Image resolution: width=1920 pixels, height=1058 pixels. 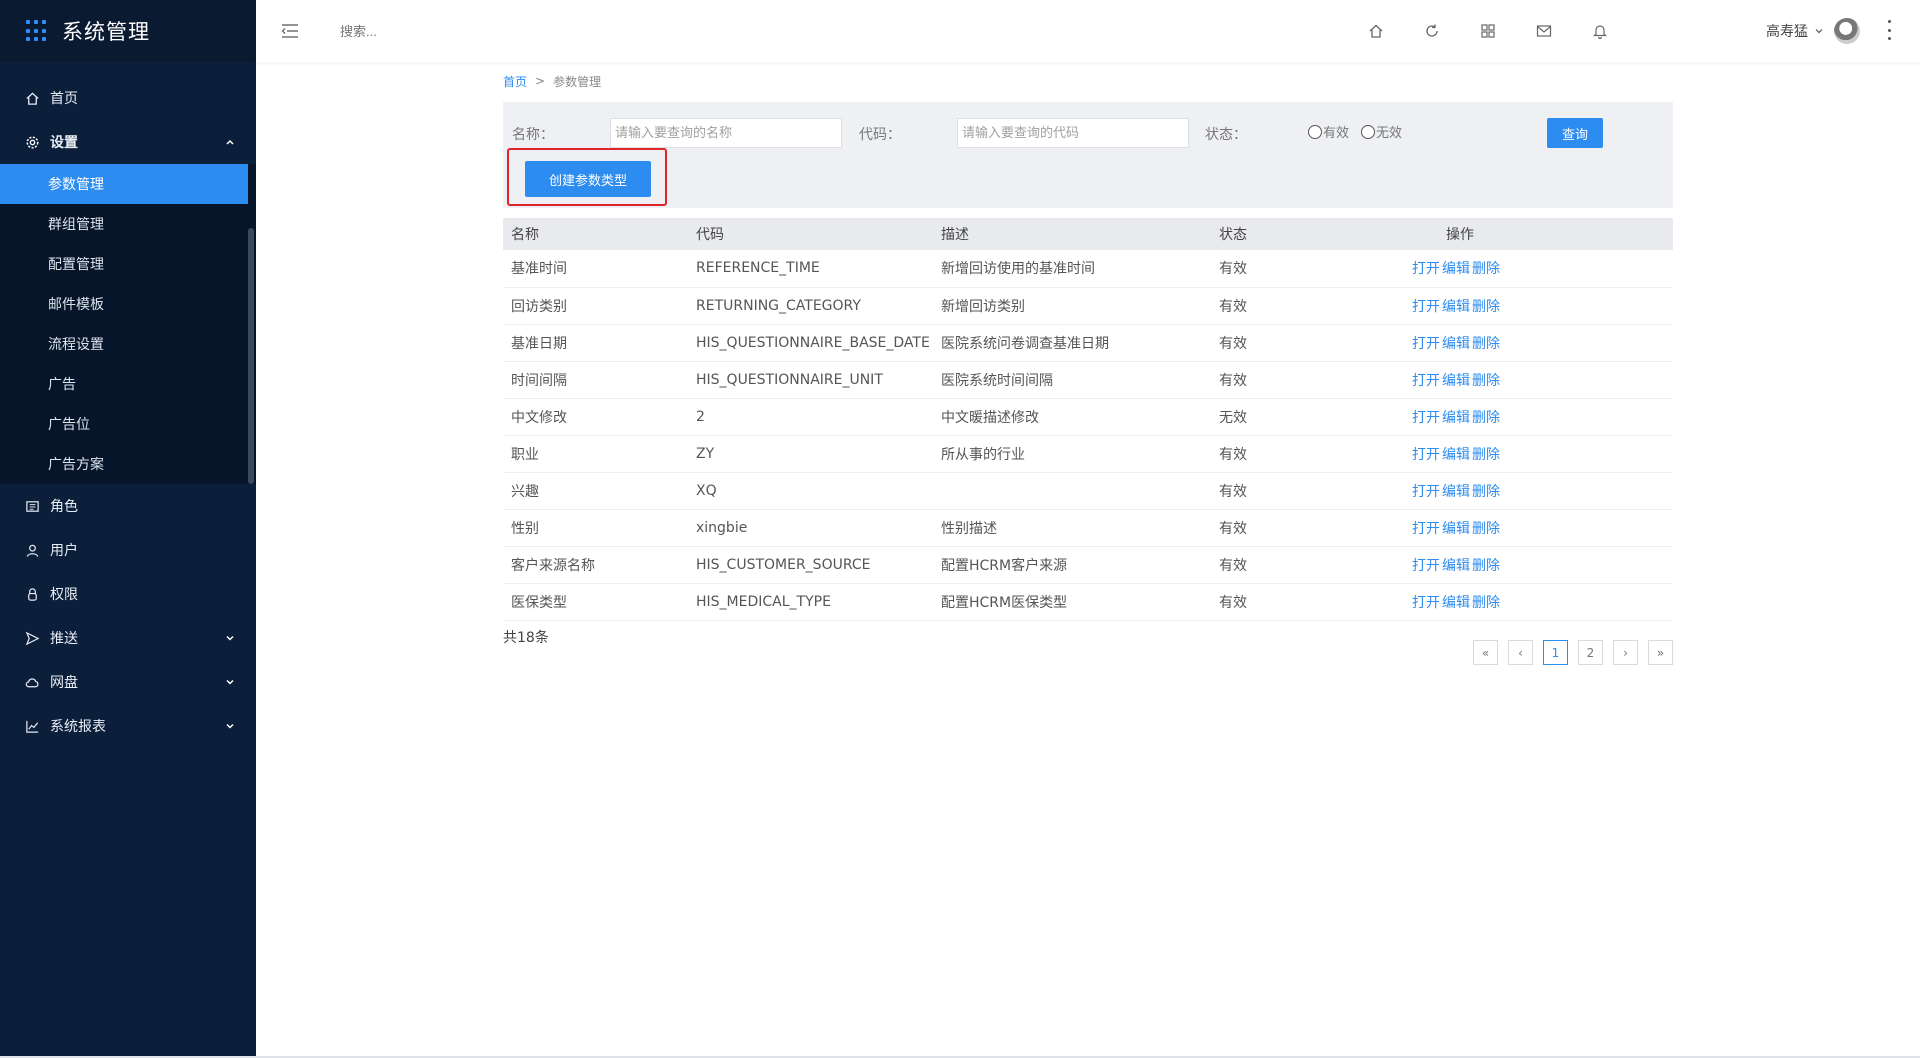 What do you see at coordinates (1787, 32) in the screenshot?
I see `user-name: 高寿猛` at bounding box center [1787, 32].